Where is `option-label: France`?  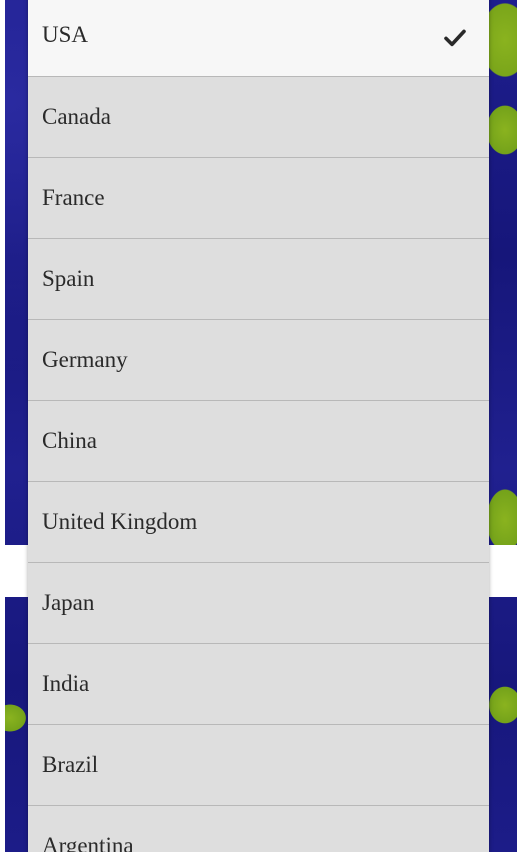 option-label: France is located at coordinates (73, 197).